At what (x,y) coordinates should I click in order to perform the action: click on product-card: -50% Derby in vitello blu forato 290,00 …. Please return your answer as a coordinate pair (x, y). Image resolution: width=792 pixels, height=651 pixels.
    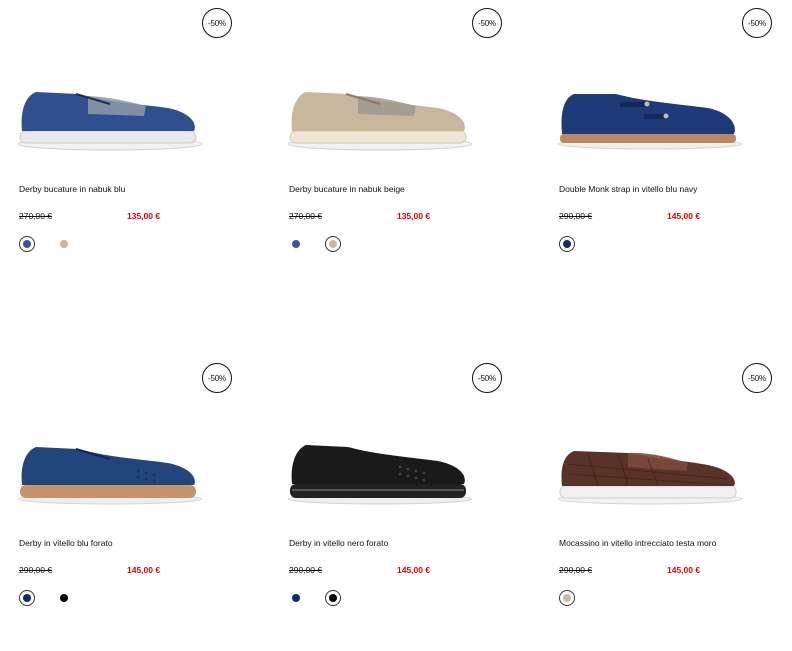
    Looking at the image, I should click on (143, 506).